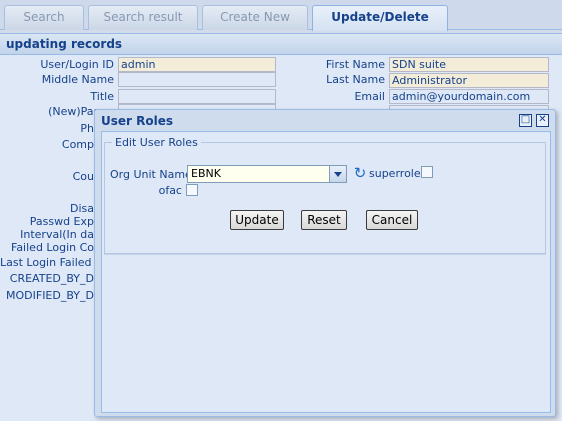 This screenshot has width=562, height=421. I want to click on panel-title: updating records, so click(281, 44).